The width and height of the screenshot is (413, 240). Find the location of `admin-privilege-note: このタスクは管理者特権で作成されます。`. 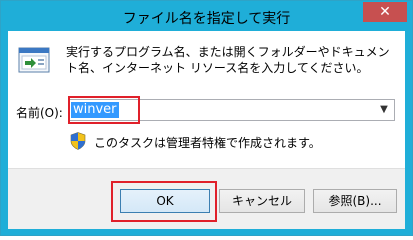

admin-privilege-note: このタスクは管理者特権で作成されます。 is located at coordinates (207, 143).